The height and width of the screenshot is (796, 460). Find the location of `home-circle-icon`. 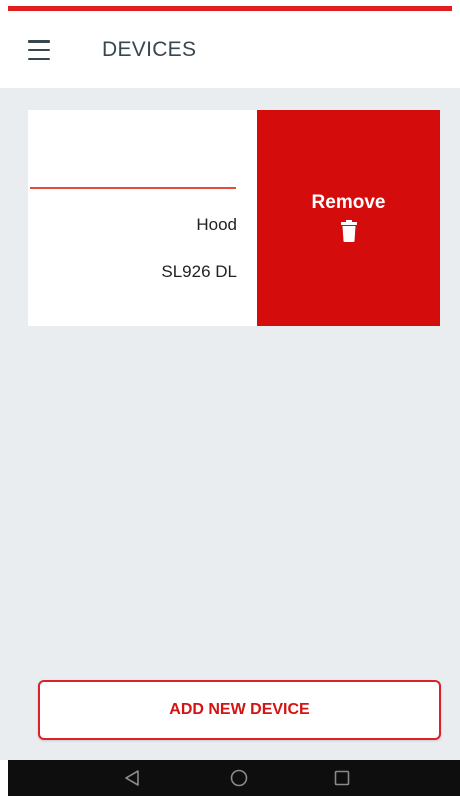

home-circle-icon is located at coordinates (239, 780).